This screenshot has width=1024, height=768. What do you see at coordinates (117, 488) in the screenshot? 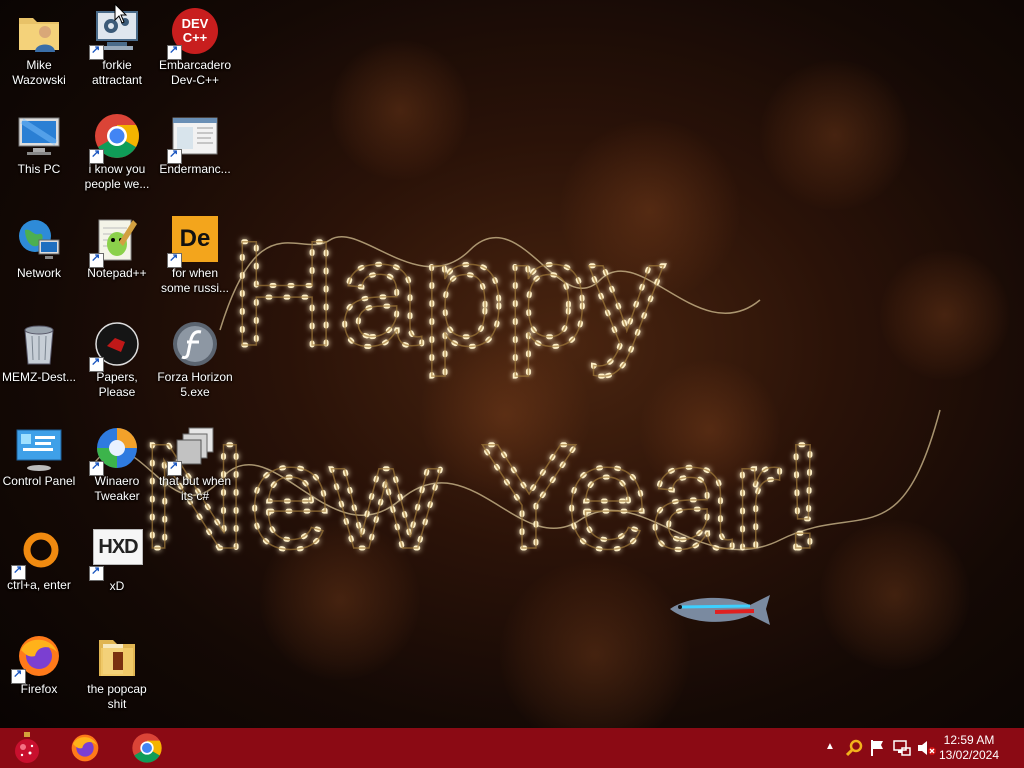
I see `icon-label: Winaero Tweaker` at bounding box center [117, 488].